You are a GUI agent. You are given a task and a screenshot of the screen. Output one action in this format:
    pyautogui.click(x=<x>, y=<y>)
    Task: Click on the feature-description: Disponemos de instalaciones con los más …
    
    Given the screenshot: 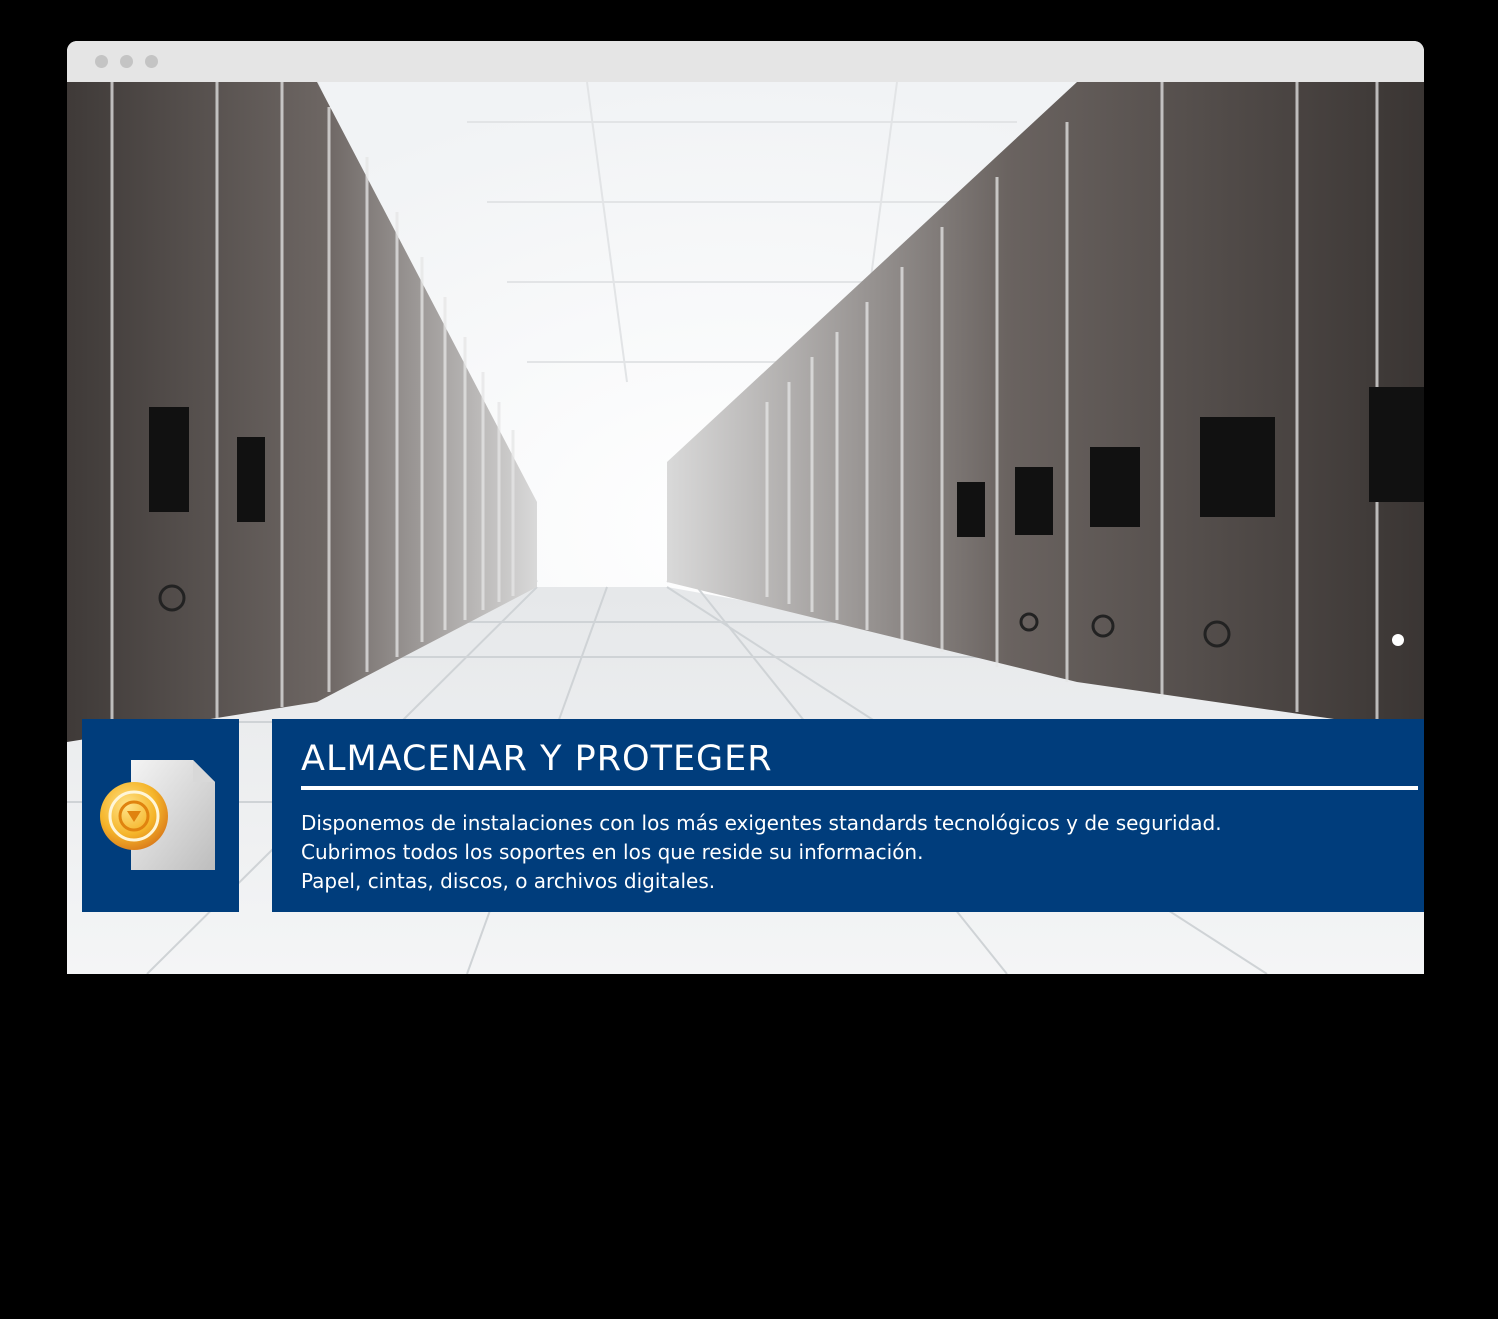 What is the action you would take?
    pyautogui.click(x=761, y=852)
    